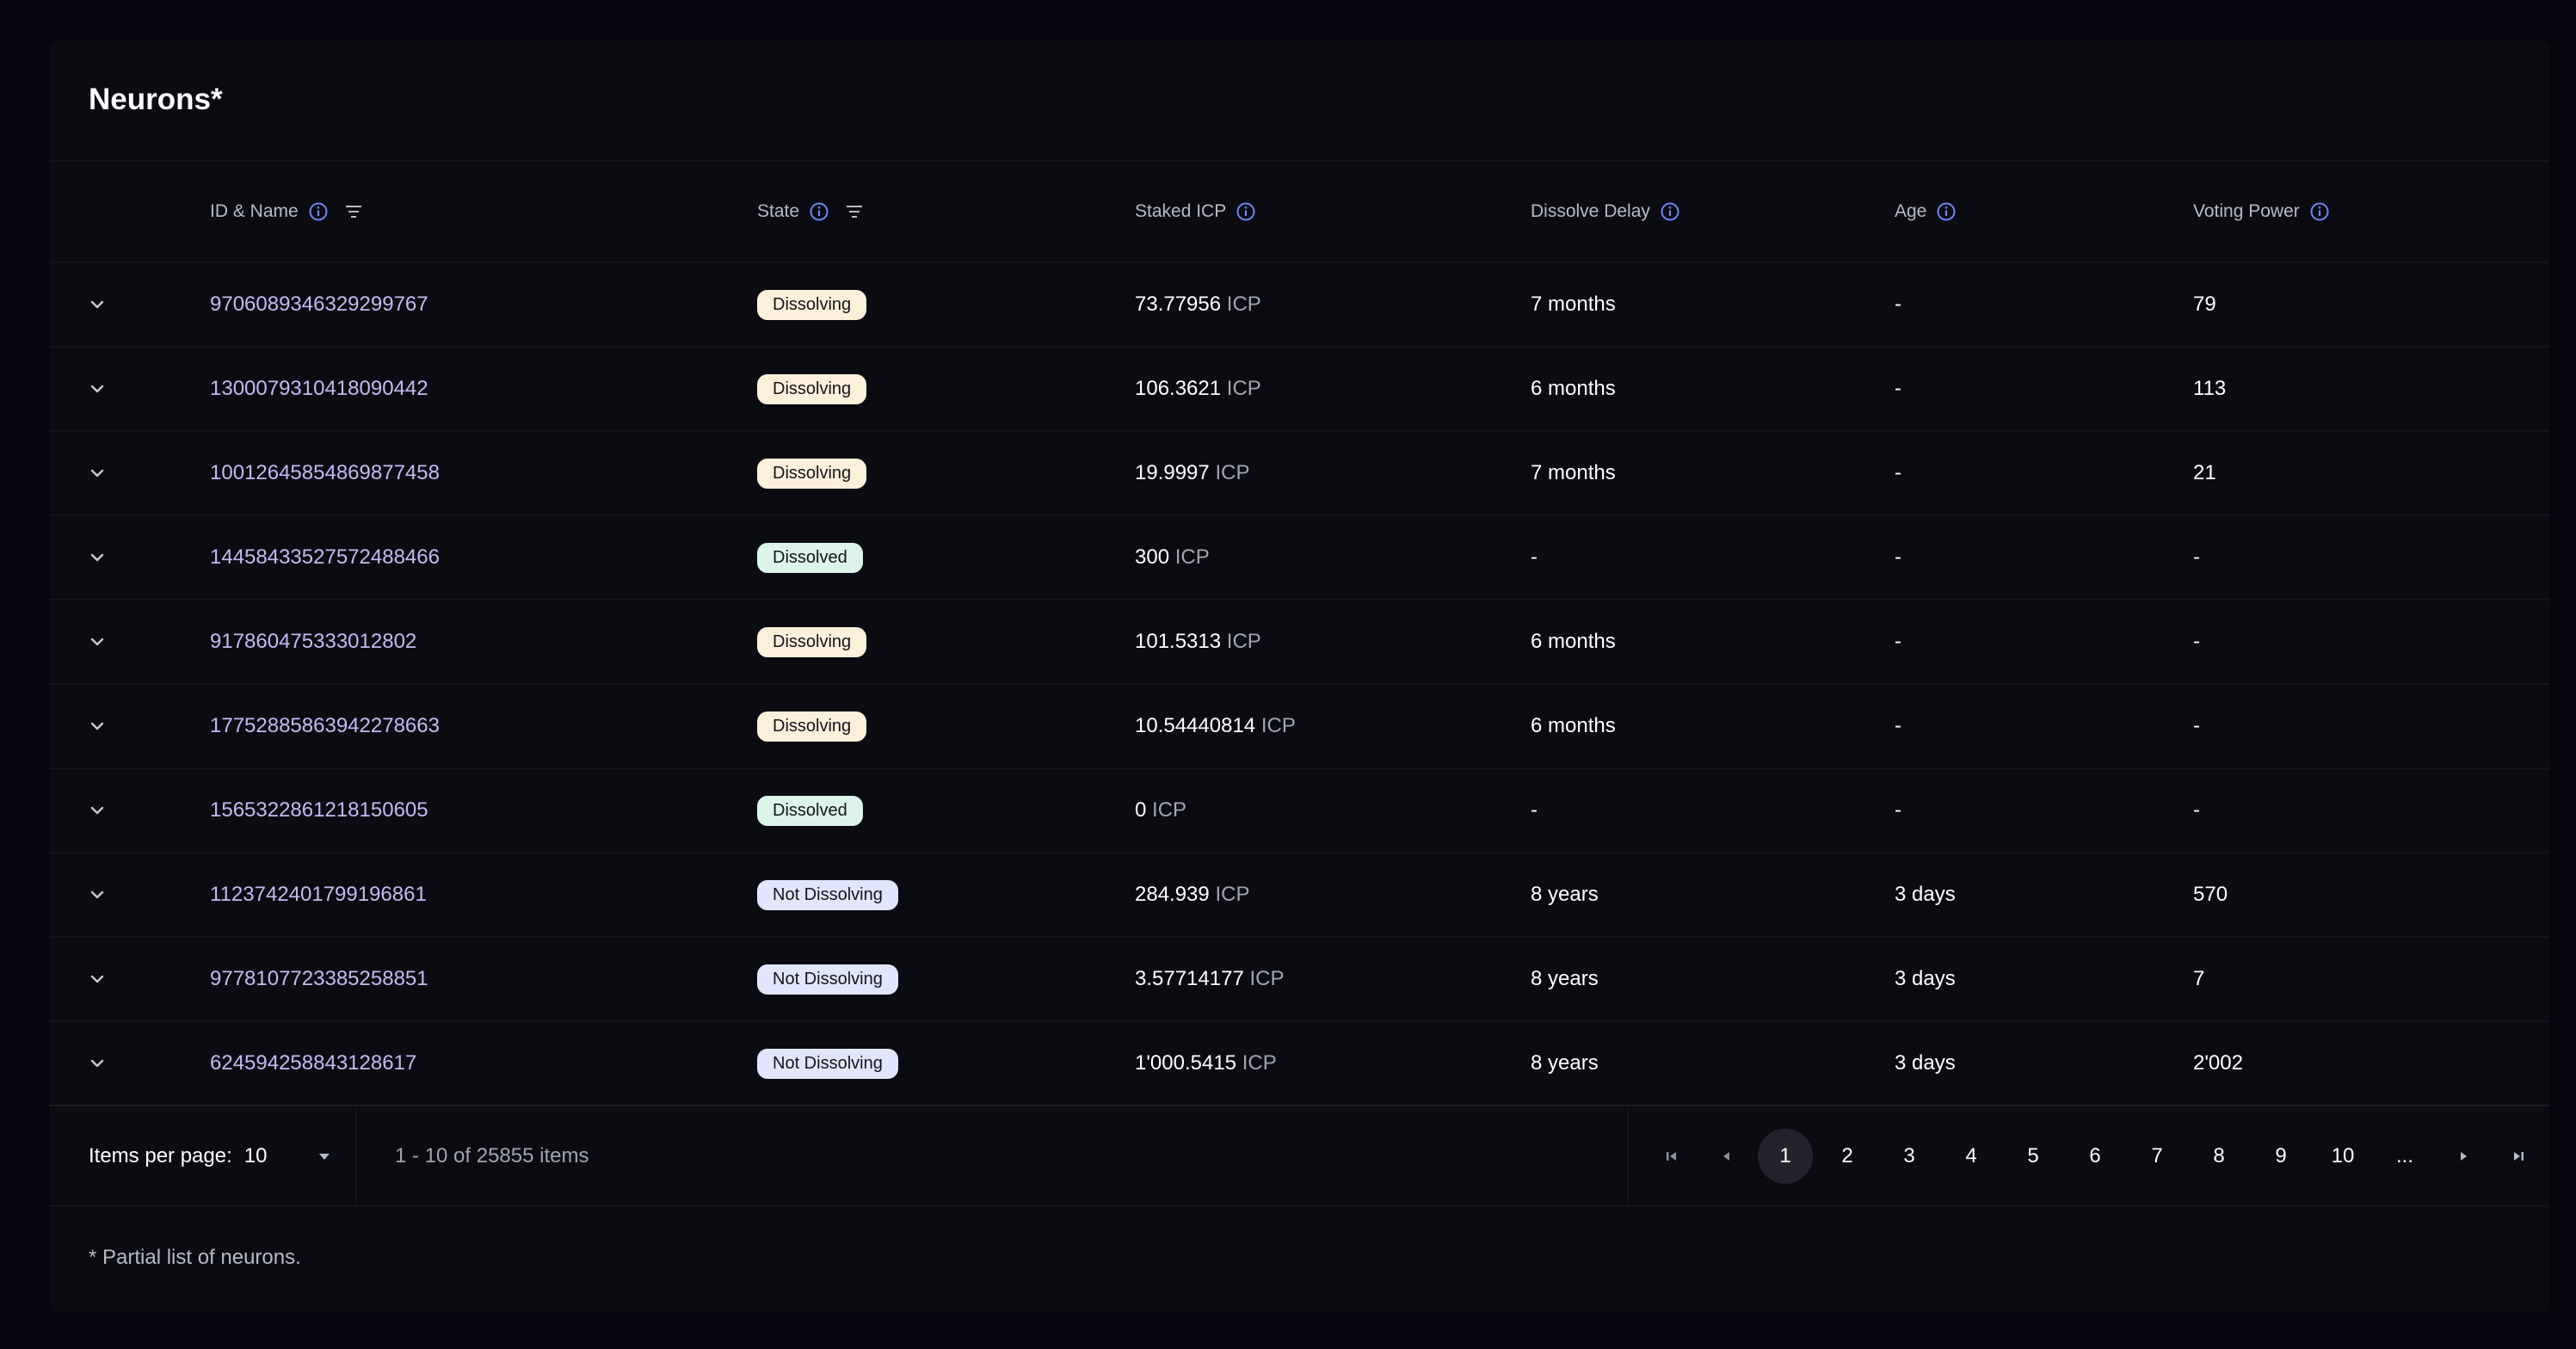  What do you see at coordinates (2095, 1156) in the screenshot?
I see `page-button: 6` at bounding box center [2095, 1156].